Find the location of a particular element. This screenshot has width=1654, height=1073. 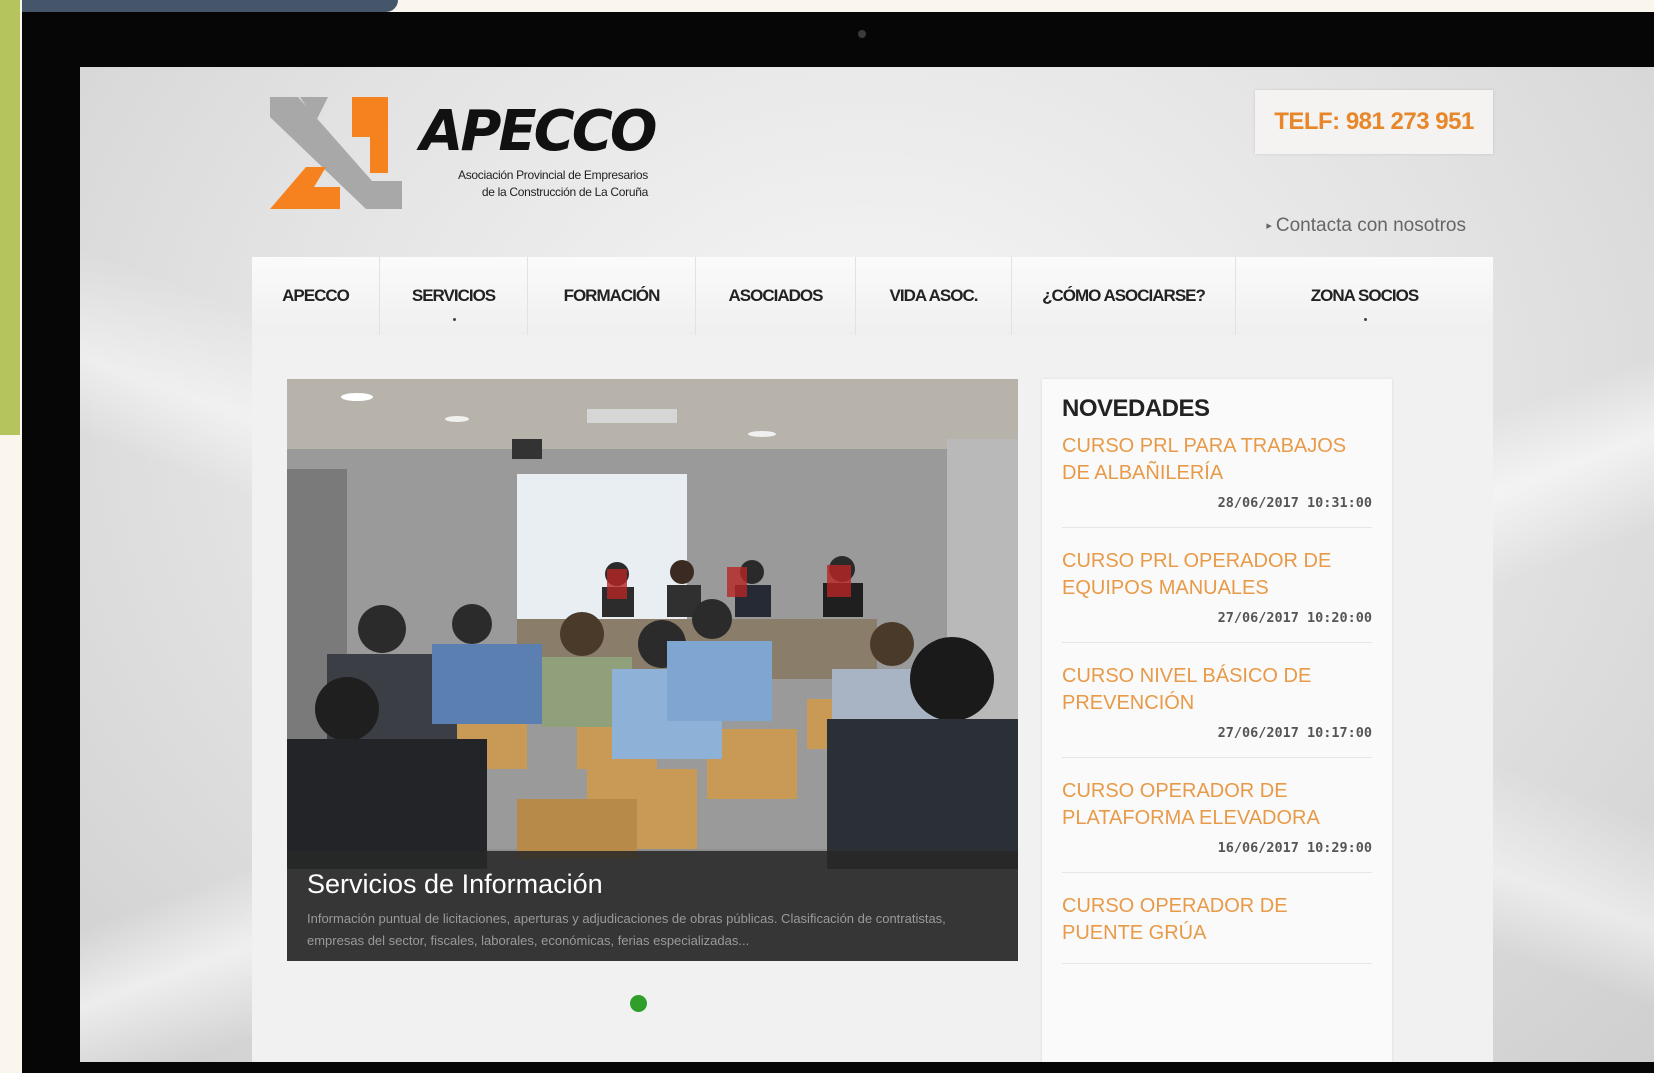

news-item-link: CURSO OPERADOR DE PUENTE GRÚA is located at coordinates (1217, 920).